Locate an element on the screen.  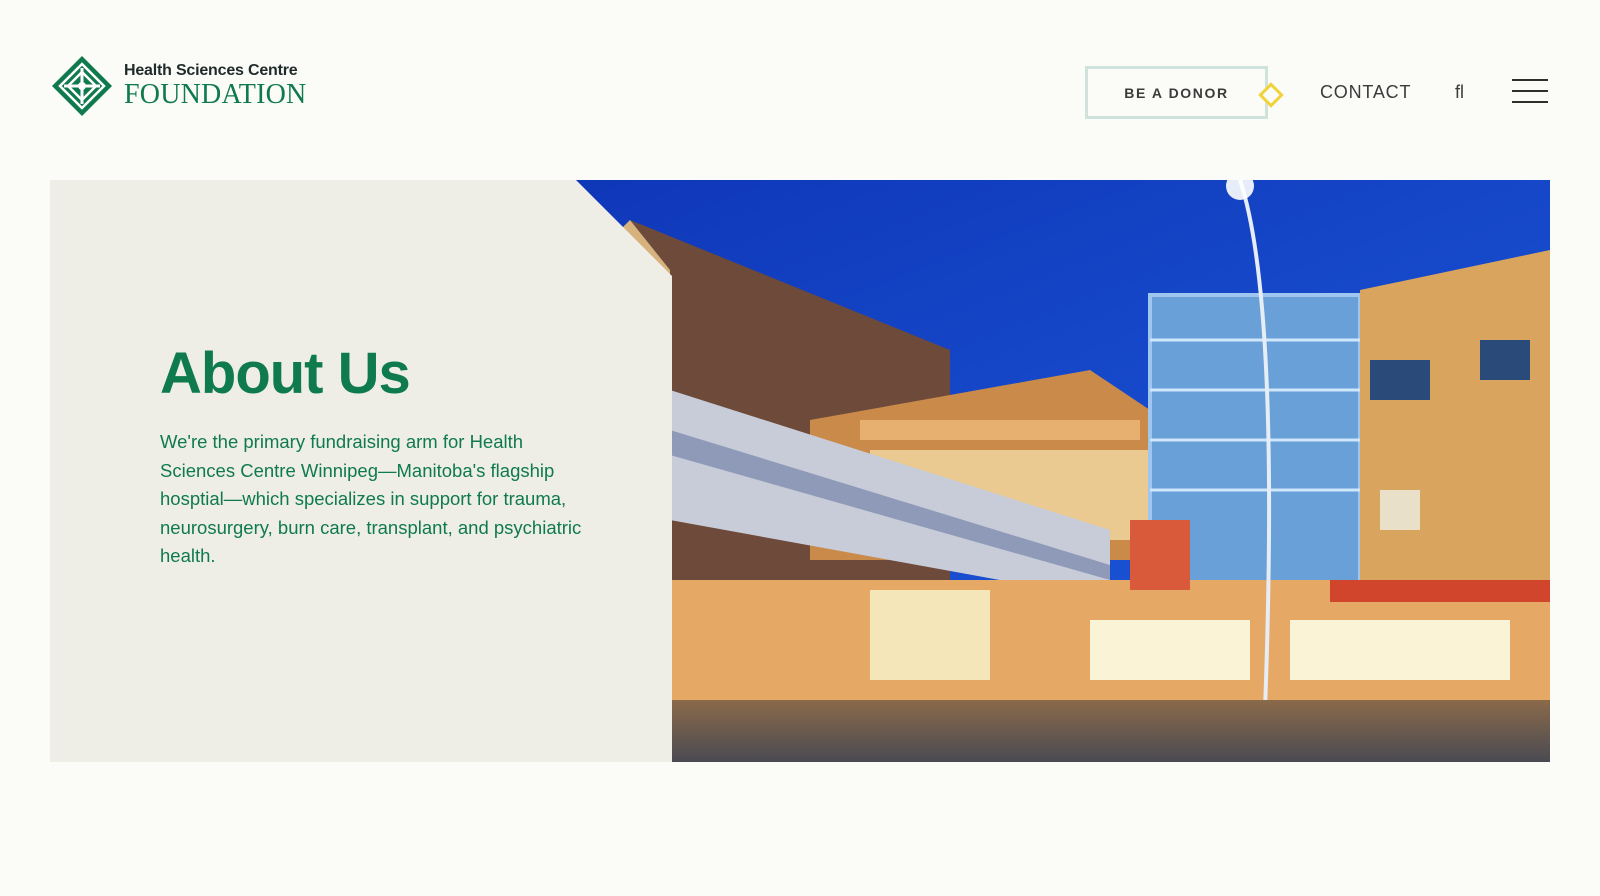
search-icon: fl is located at coordinates (1459, 92).